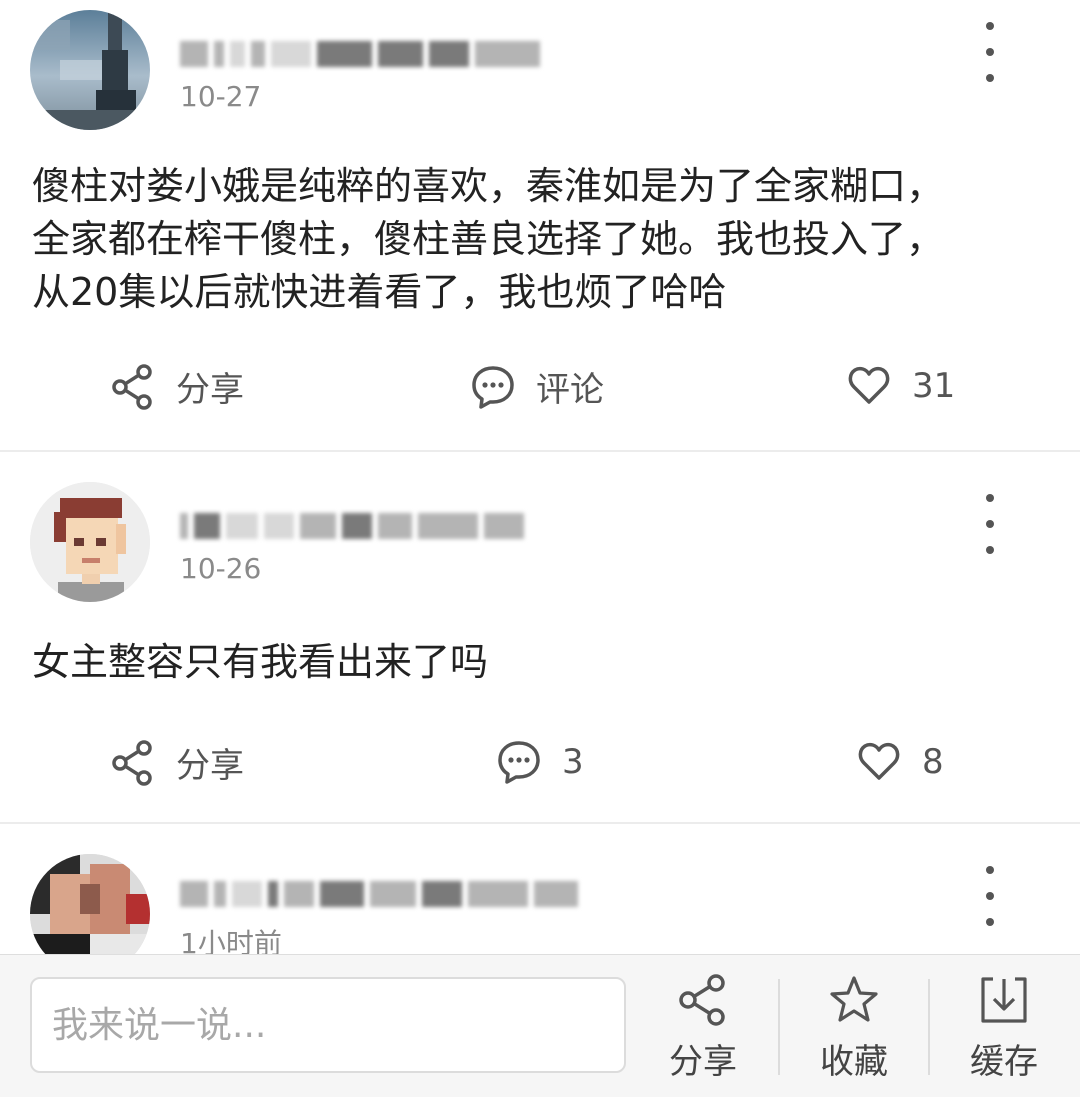 The height and width of the screenshot is (1097, 1080). What do you see at coordinates (260, 662) in the screenshot?
I see `post-text: 女主整容只有我看出来了吗` at bounding box center [260, 662].